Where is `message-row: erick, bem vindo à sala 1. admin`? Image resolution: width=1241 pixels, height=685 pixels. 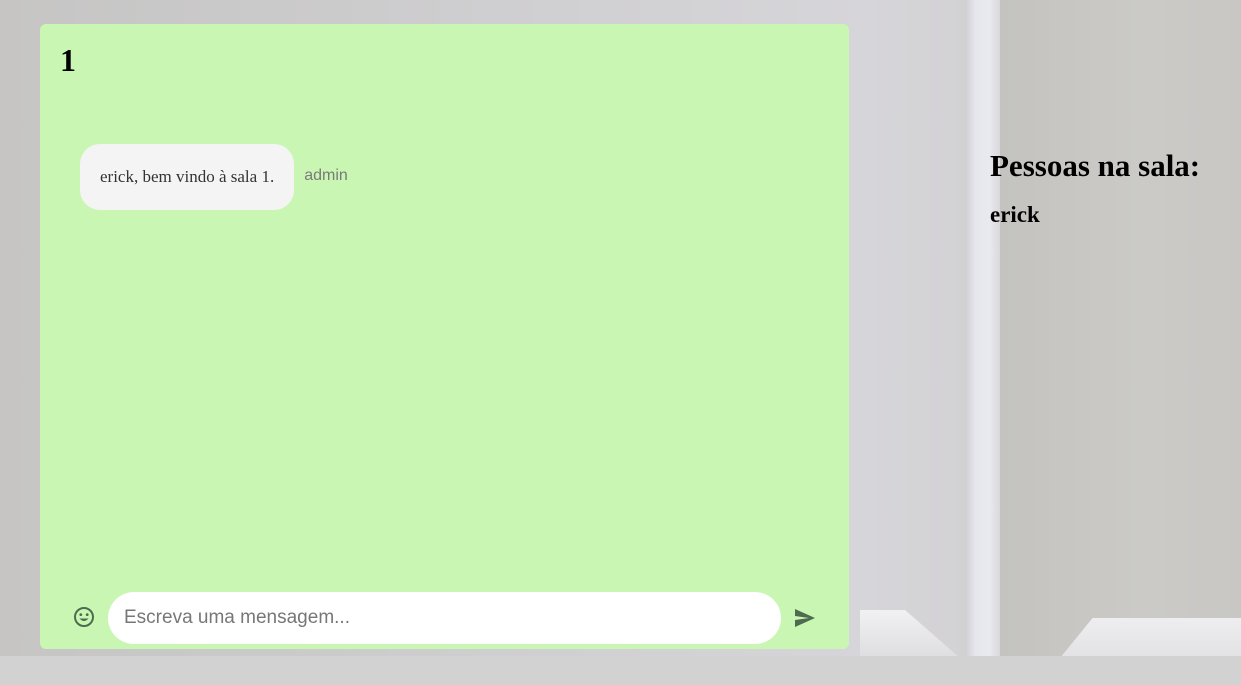
message-row: erick, bem vindo à sala 1. admin is located at coordinates (214, 177).